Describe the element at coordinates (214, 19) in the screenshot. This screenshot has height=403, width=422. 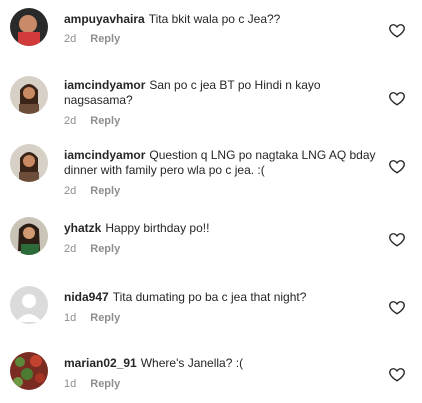
I see `comment-text: Tita bkit wala po c Jea??` at that location.